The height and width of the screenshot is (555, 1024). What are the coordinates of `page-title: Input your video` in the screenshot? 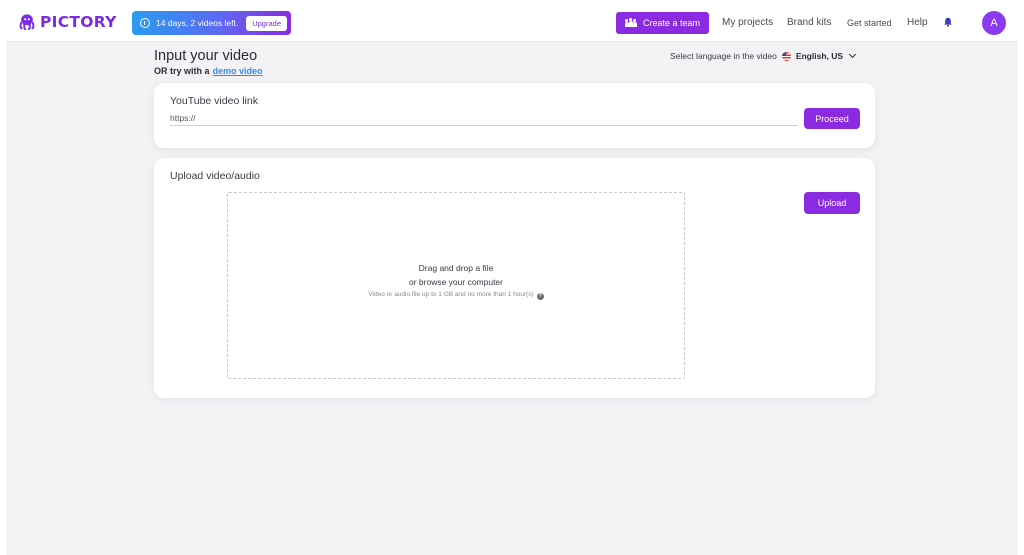 It's located at (206, 56).